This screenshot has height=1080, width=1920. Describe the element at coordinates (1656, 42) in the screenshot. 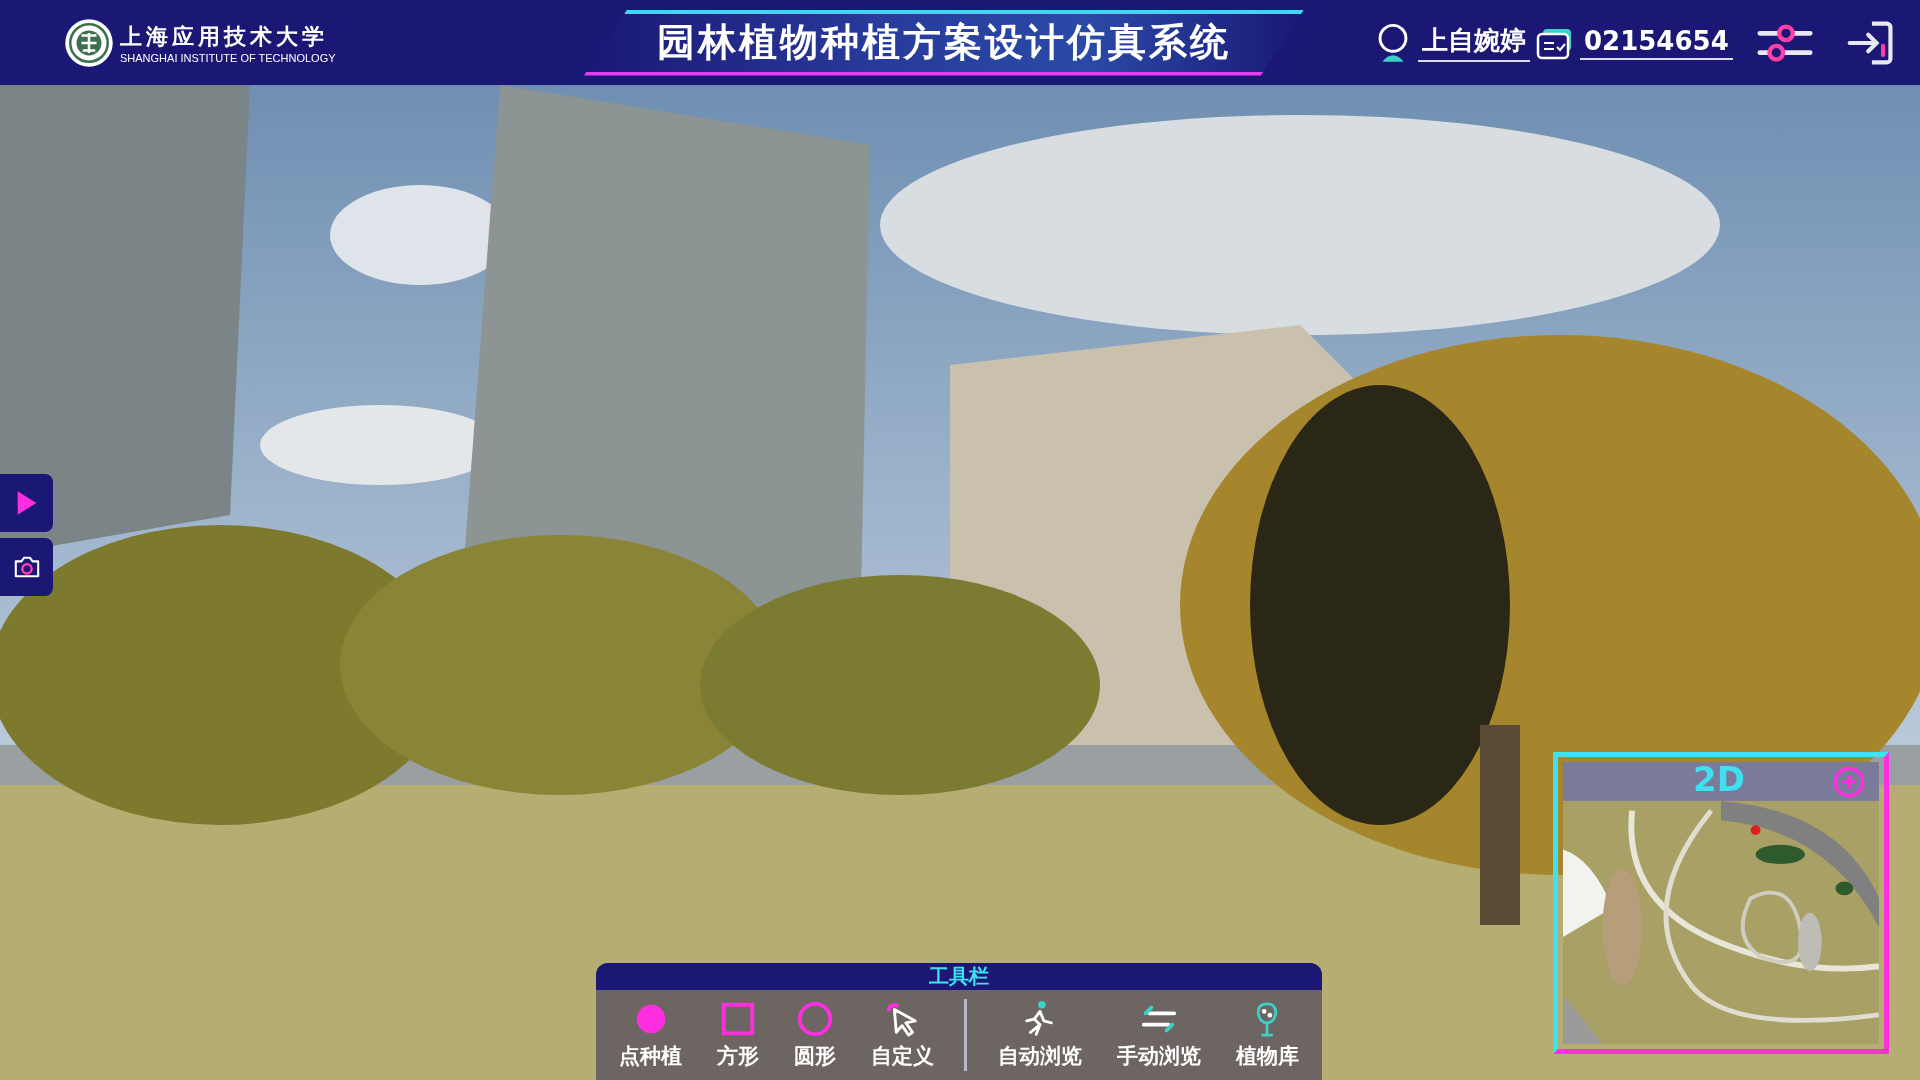

I see `user-id: 02154654` at that location.